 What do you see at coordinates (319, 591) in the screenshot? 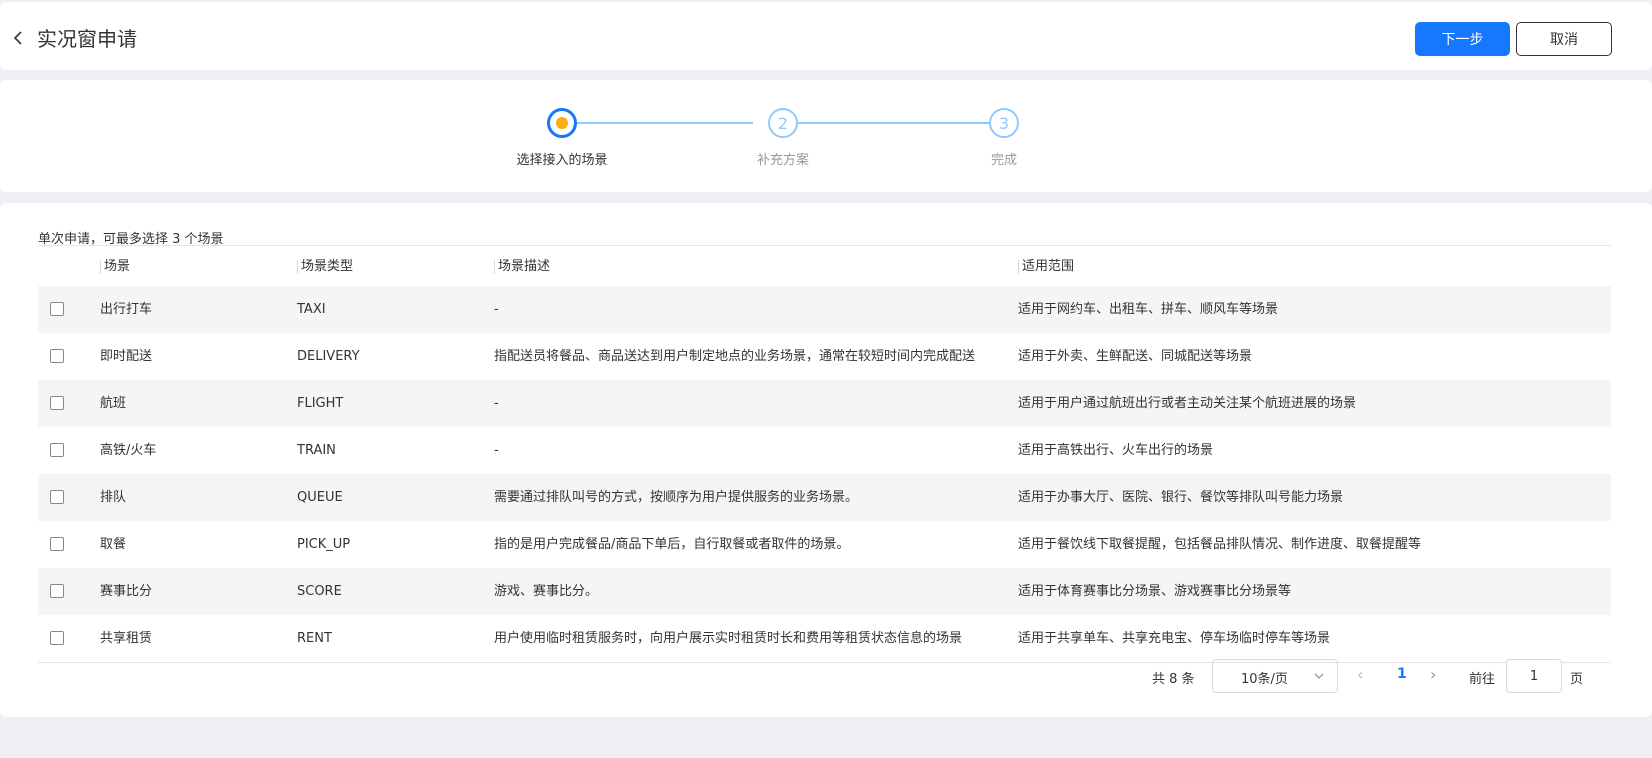
I see `cell-type: SCORE` at bounding box center [319, 591].